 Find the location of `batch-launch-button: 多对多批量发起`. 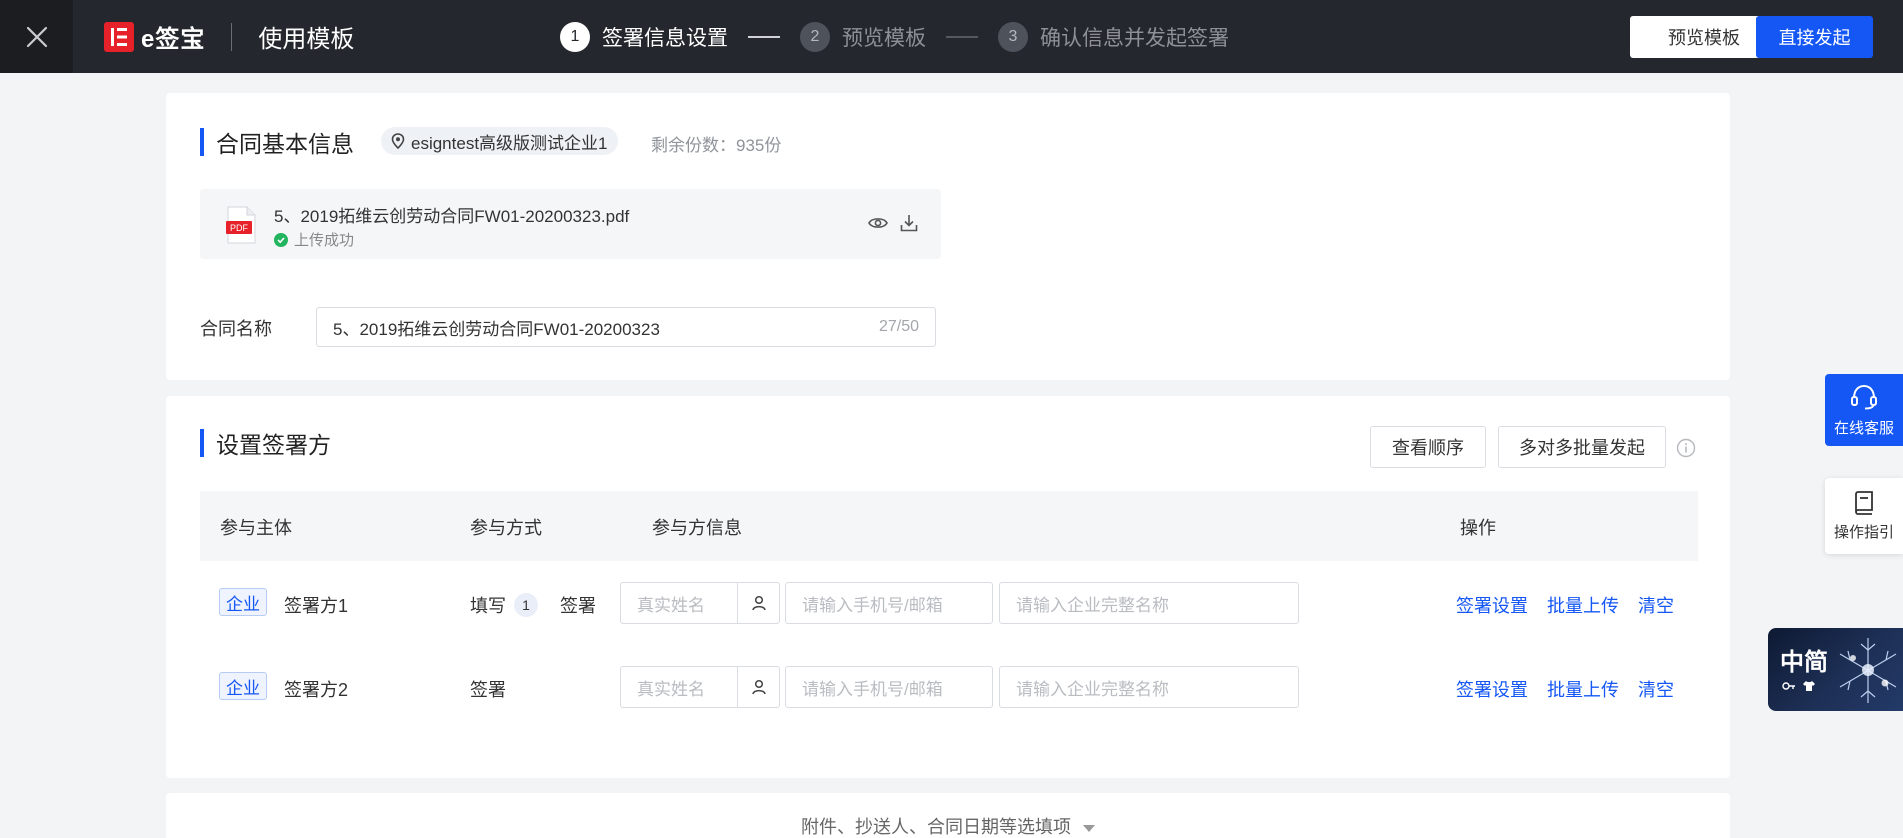

batch-launch-button: 多对多批量发起 is located at coordinates (1582, 447).